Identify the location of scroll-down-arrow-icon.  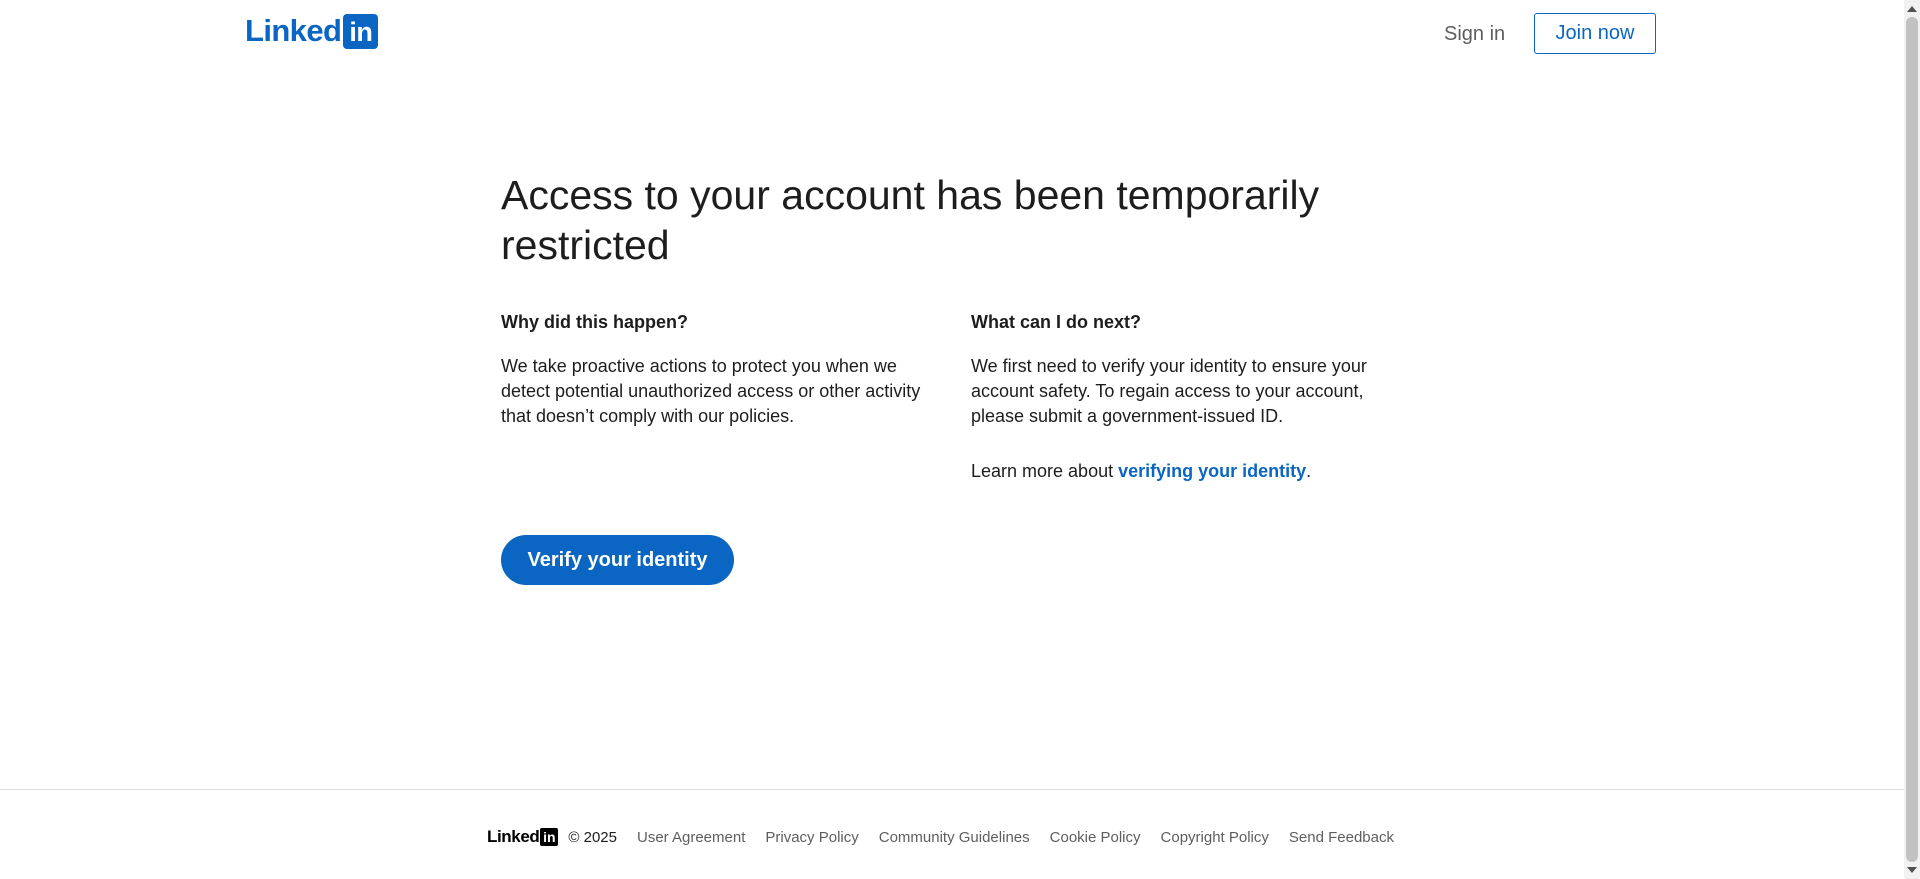
(1912, 870).